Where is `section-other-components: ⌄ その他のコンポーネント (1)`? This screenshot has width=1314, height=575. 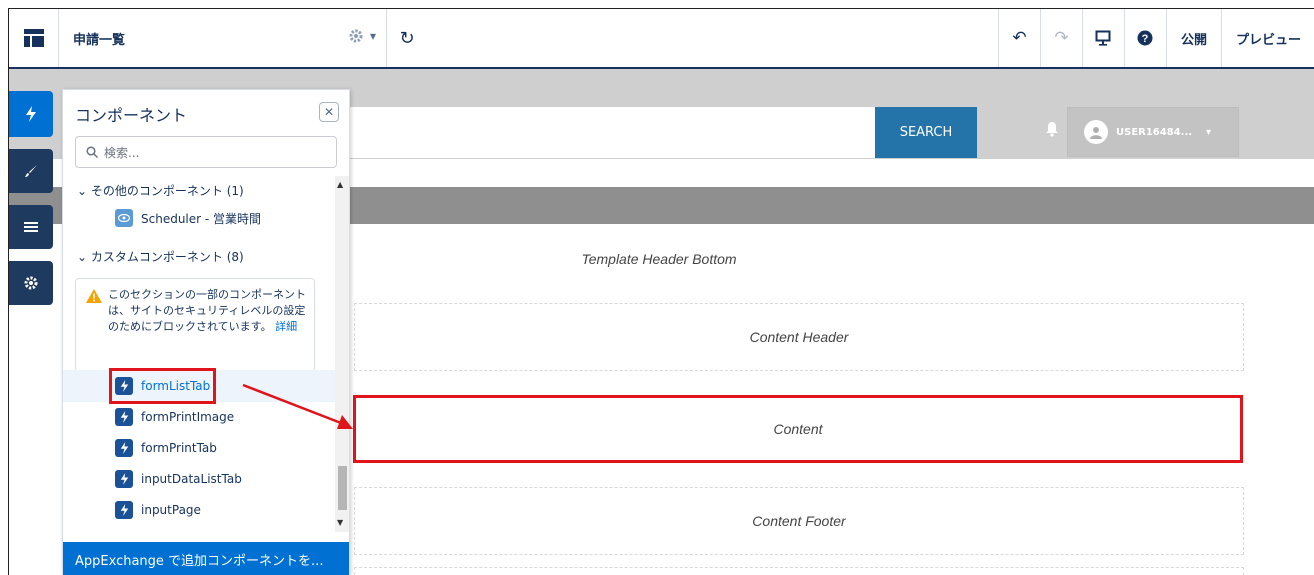 section-other-components: ⌄ その他のコンポーネント (1) is located at coordinates (160, 190).